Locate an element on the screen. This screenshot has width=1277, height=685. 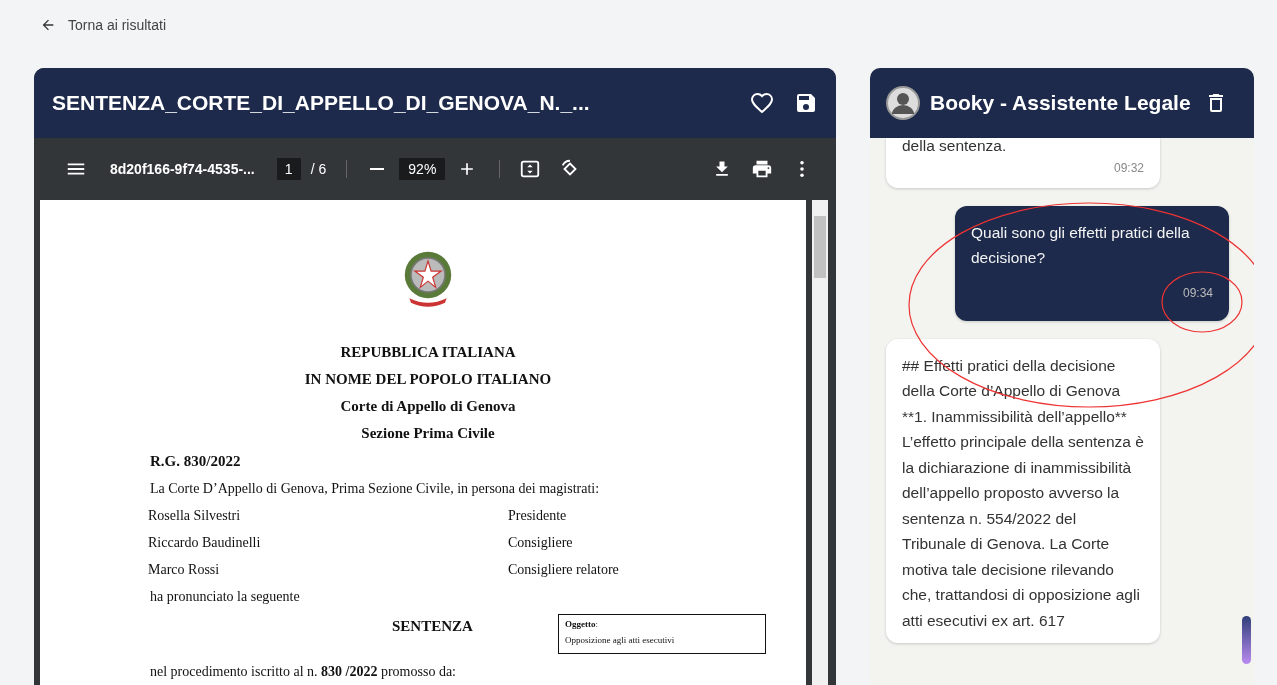
magistrate-role: Consigliere relatore is located at coordinates (563, 570).